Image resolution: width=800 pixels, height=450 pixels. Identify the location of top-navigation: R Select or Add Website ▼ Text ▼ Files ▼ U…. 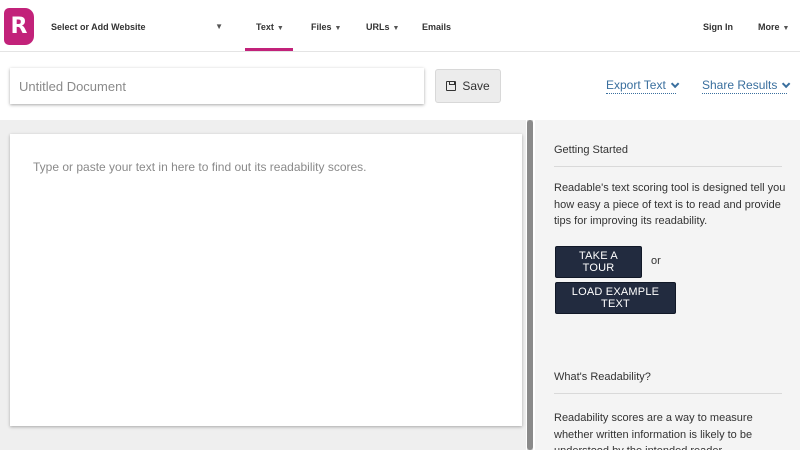
(400, 26).